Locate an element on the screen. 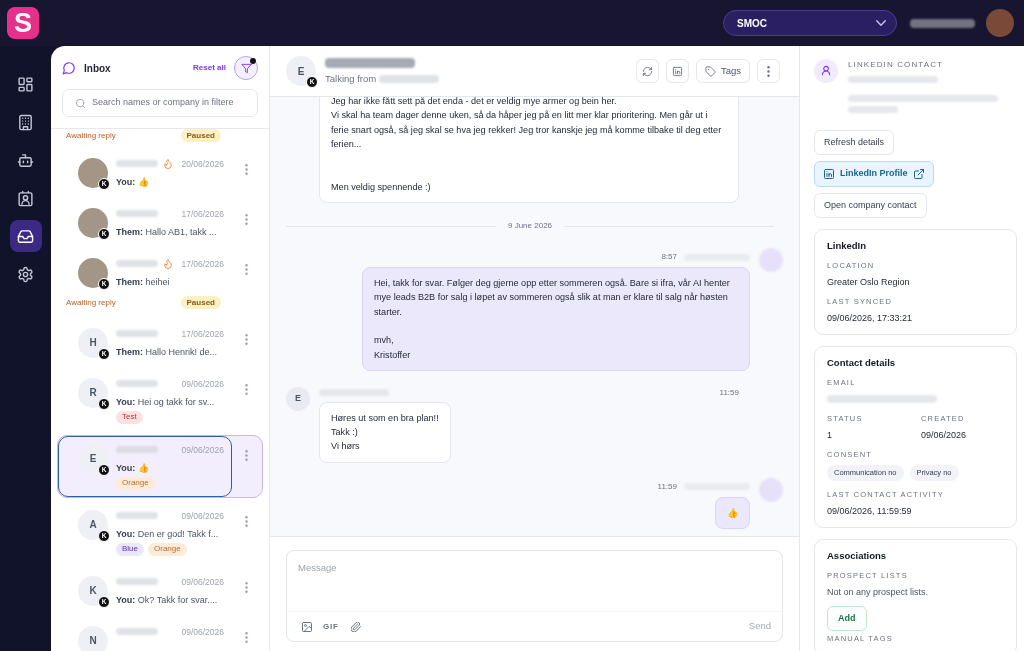  avatar-initial: N is located at coordinates (93, 638).